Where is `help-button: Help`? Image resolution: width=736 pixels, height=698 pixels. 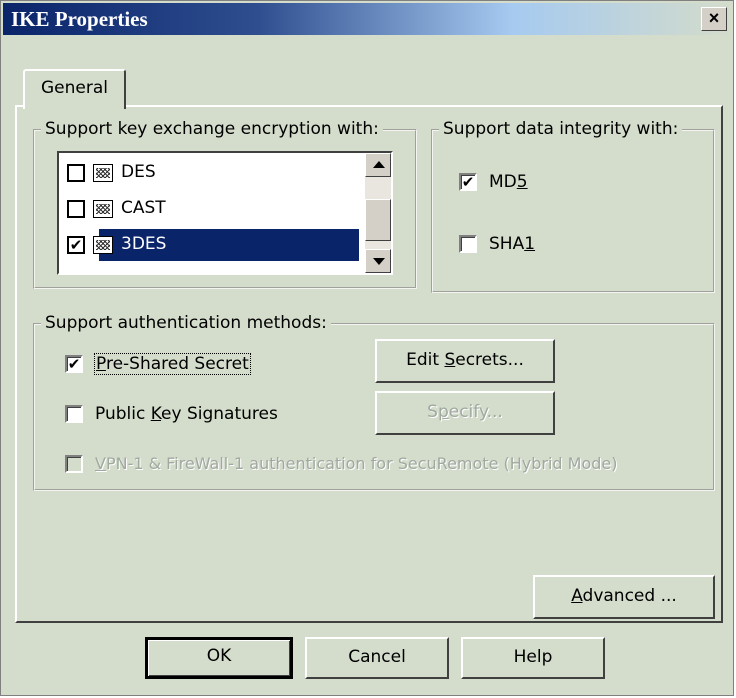 help-button: Help is located at coordinates (533, 658).